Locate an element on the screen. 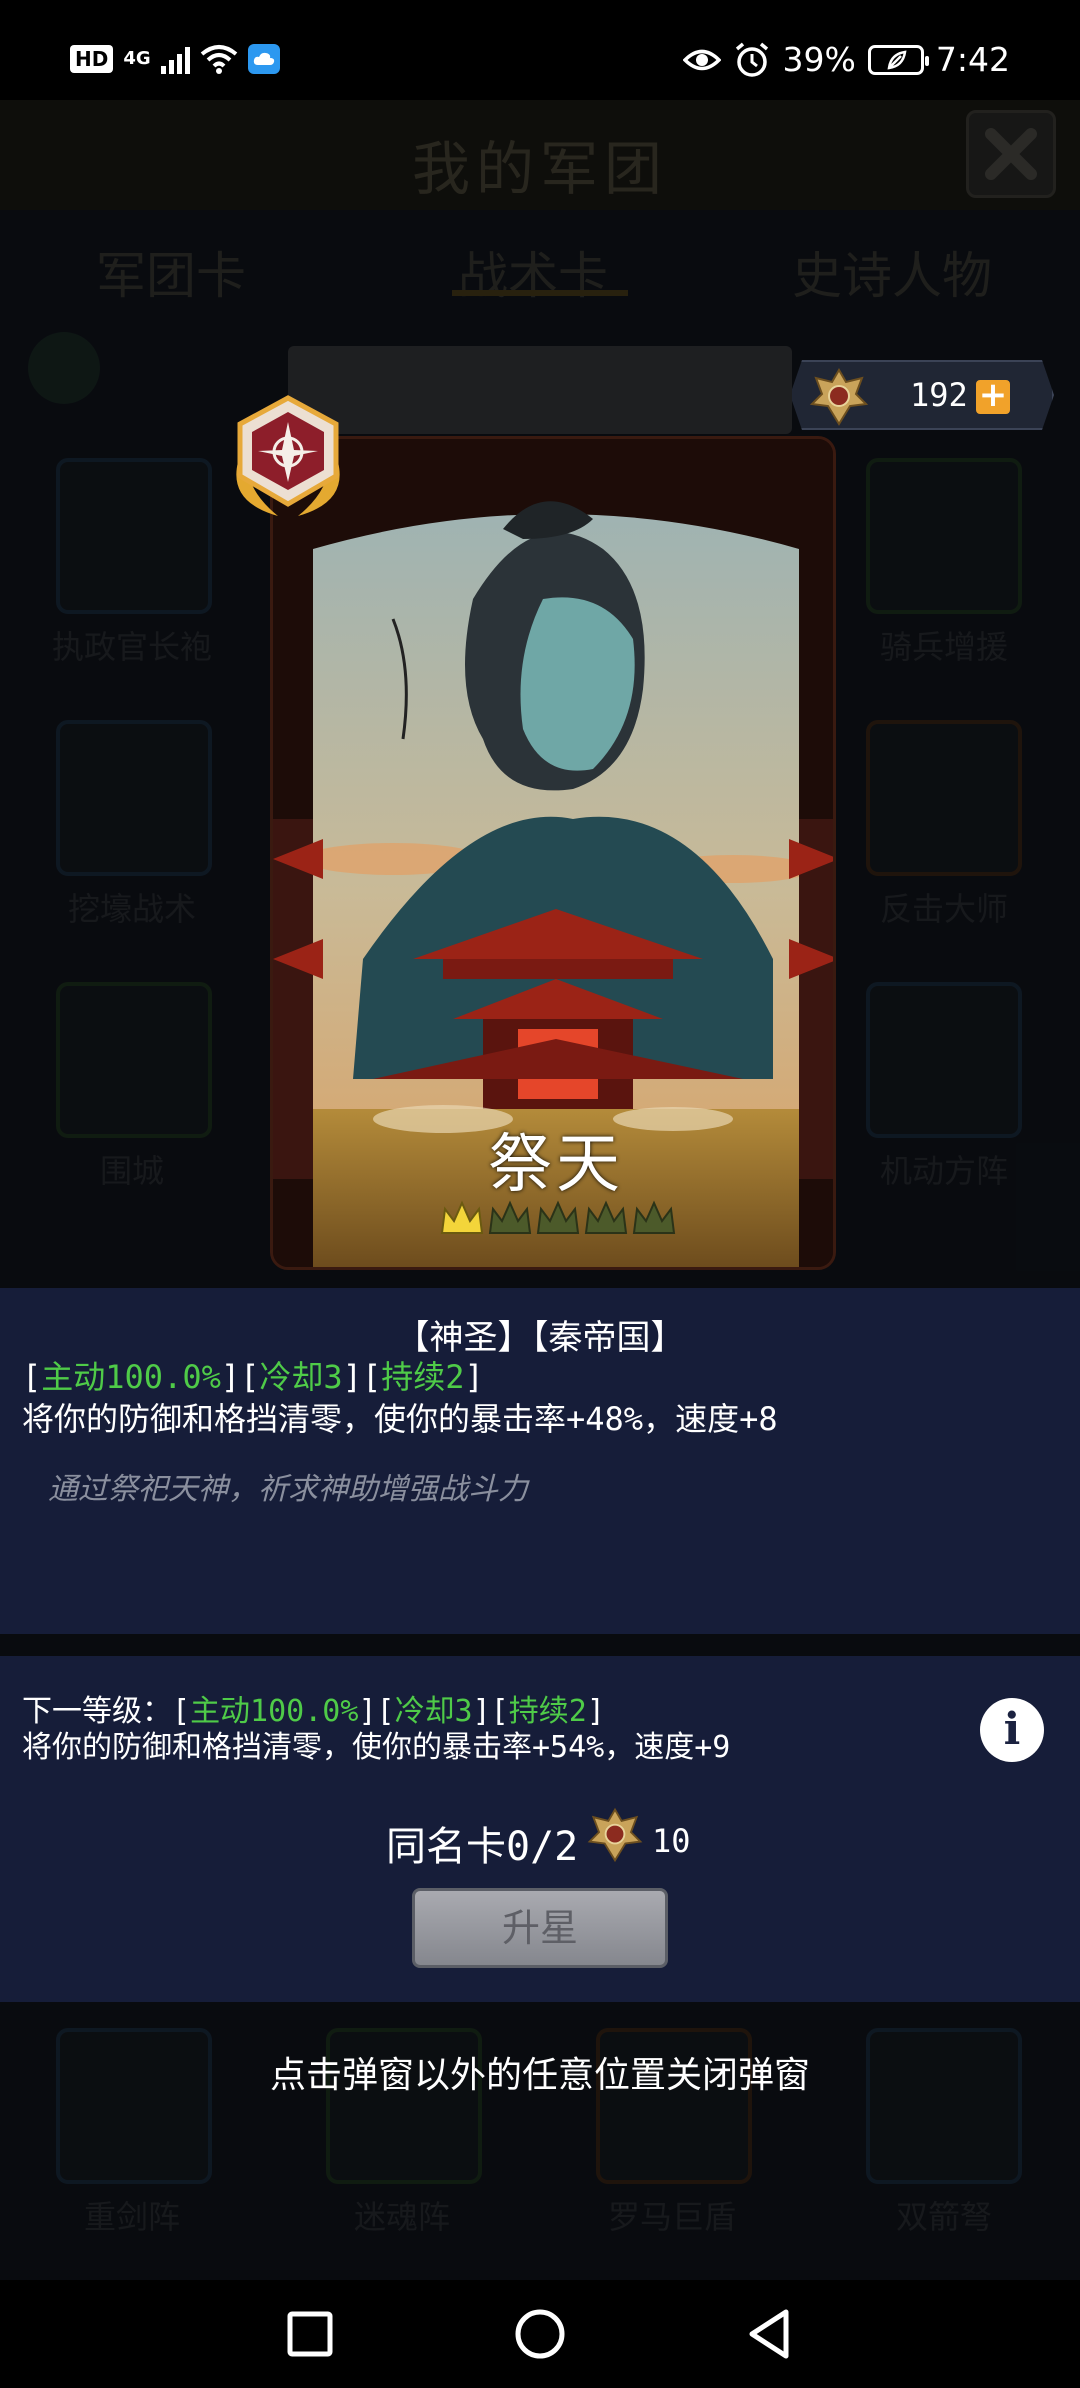  currency-value: 192 is located at coordinates (939, 395).